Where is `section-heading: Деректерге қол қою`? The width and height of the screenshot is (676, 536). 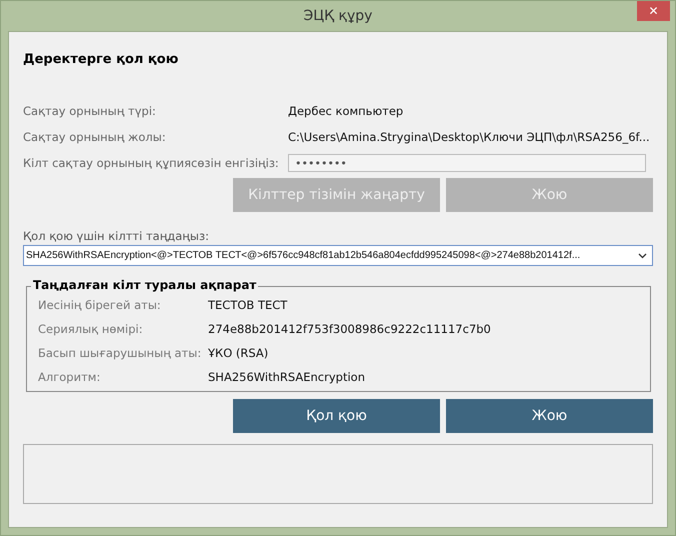 section-heading: Деректерге қол қою is located at coordinates (101, 60).